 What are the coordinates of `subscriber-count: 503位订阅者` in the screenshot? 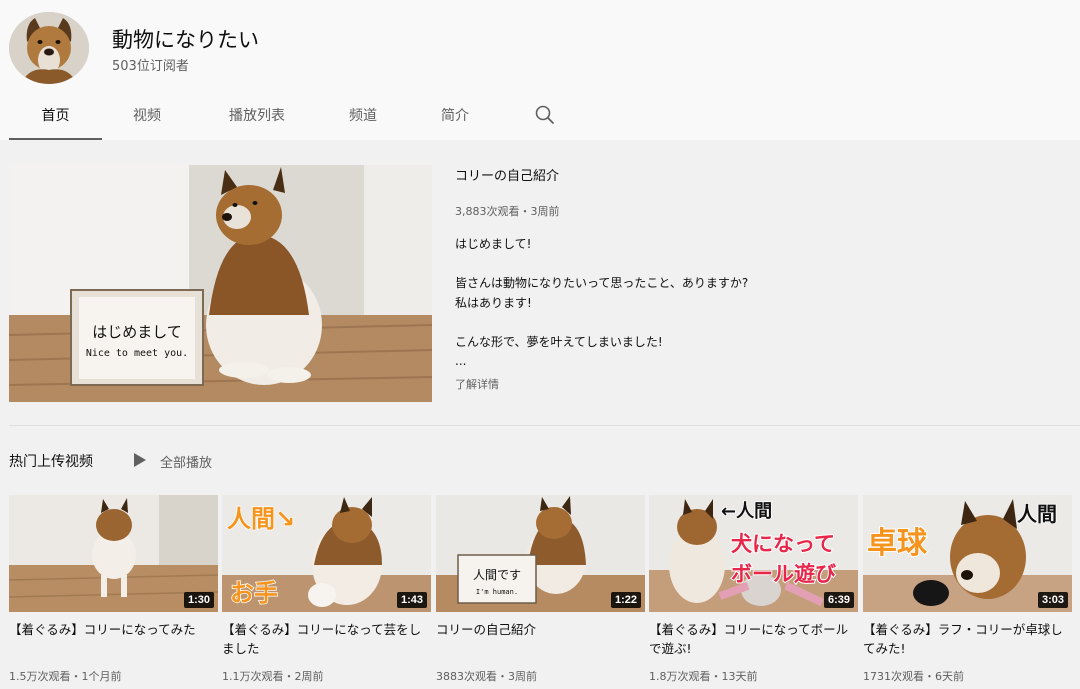 It's located at (150, 66).